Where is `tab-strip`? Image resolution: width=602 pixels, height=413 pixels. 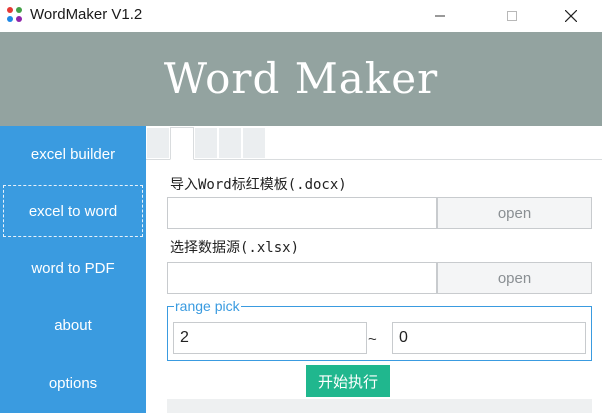 tab-strip is located at coordinates (374, 143).